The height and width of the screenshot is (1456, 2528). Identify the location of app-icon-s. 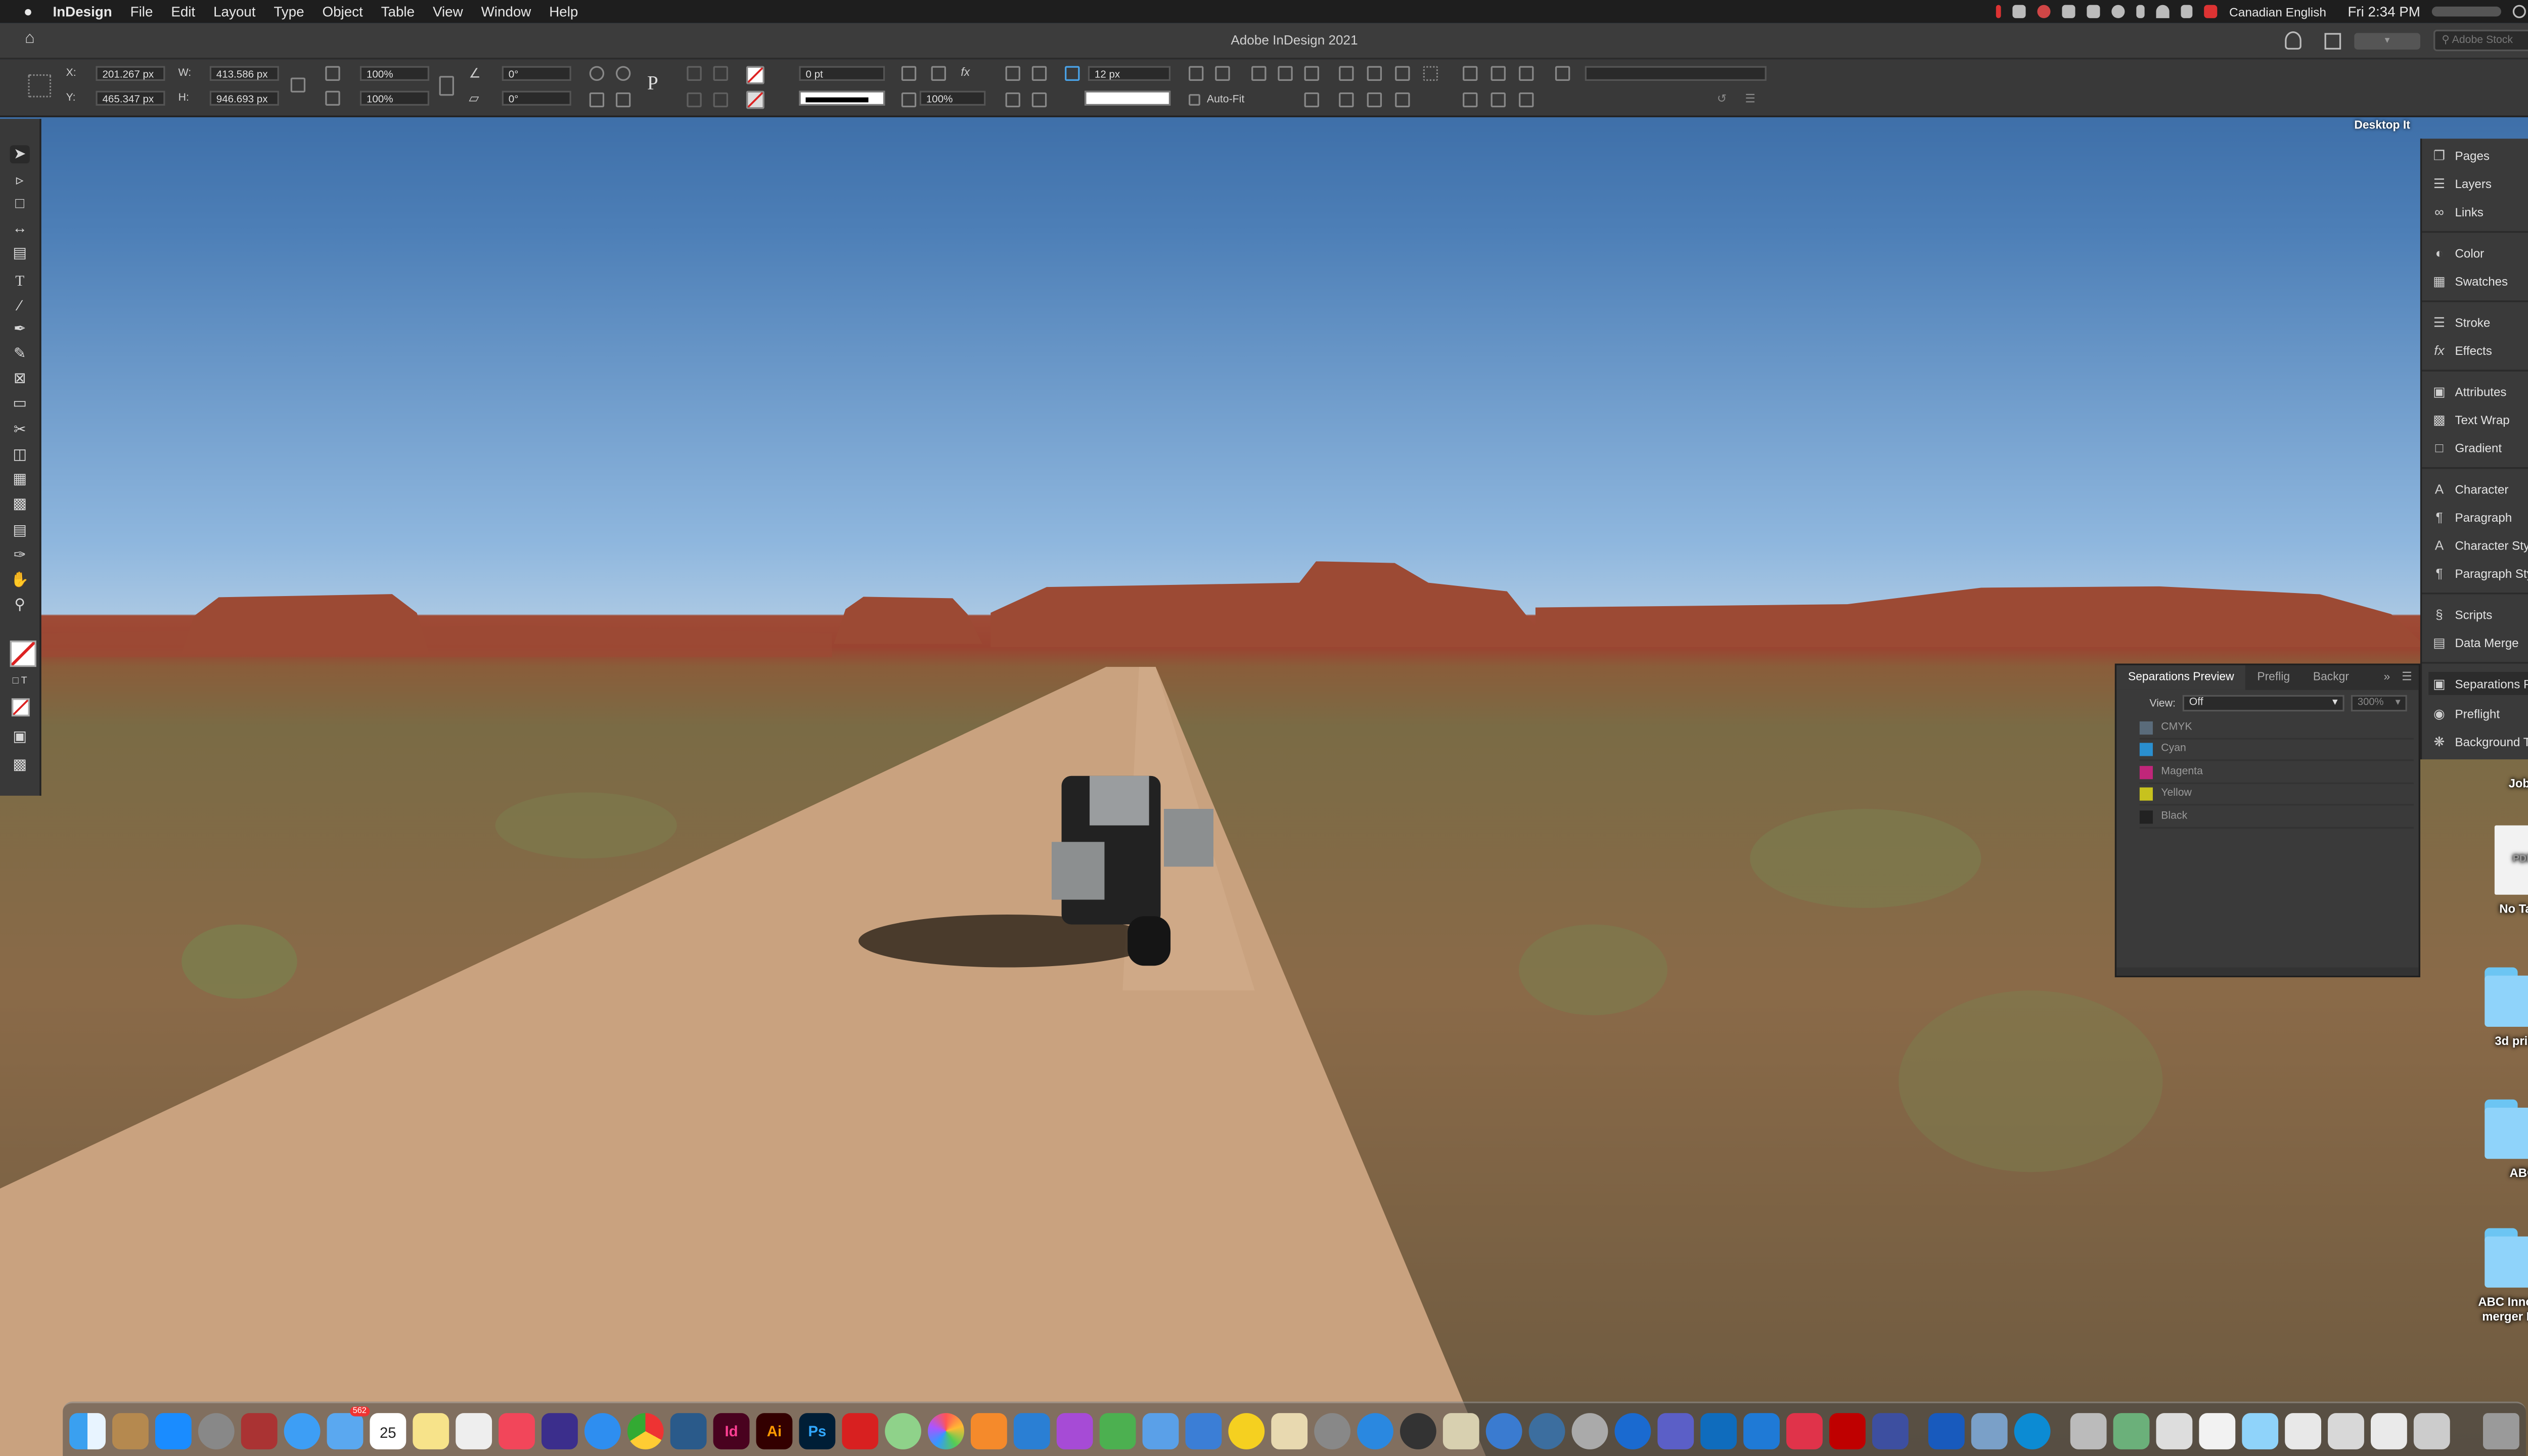
(1333, 1431).